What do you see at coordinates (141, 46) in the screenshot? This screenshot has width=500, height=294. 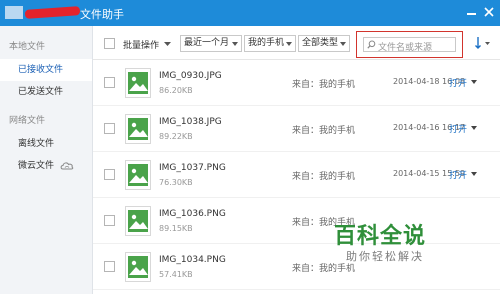 I see `batch-operations-label: 批量操作` at bounding box center [141, 46].